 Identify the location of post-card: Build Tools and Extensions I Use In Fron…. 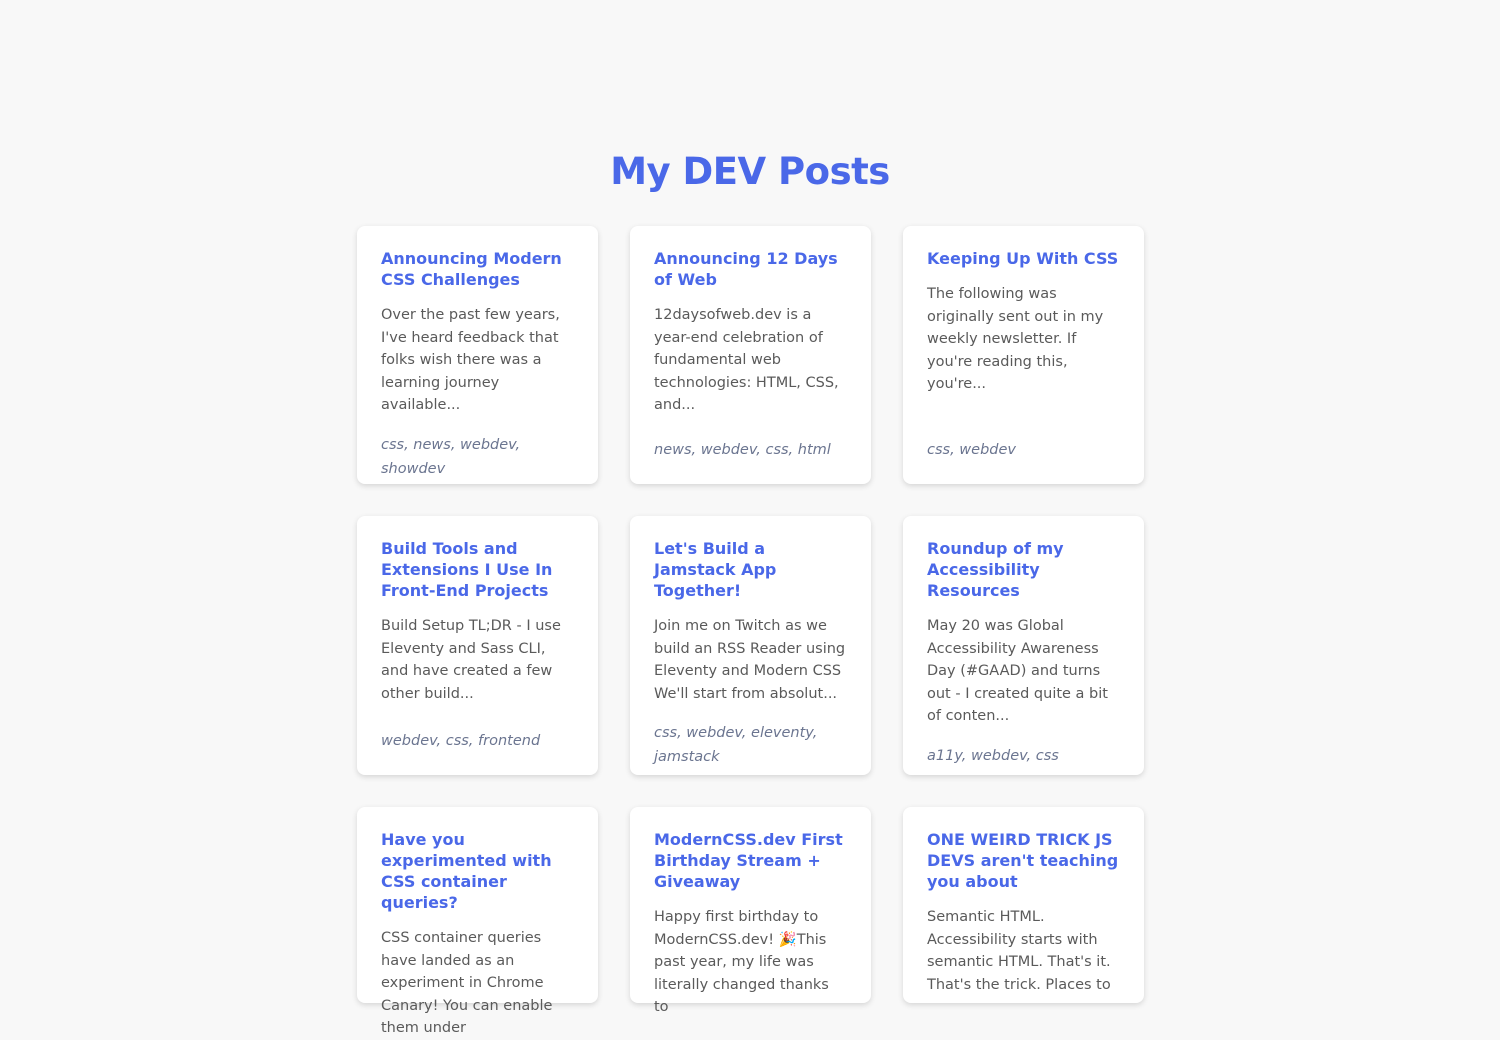
(477, 645).